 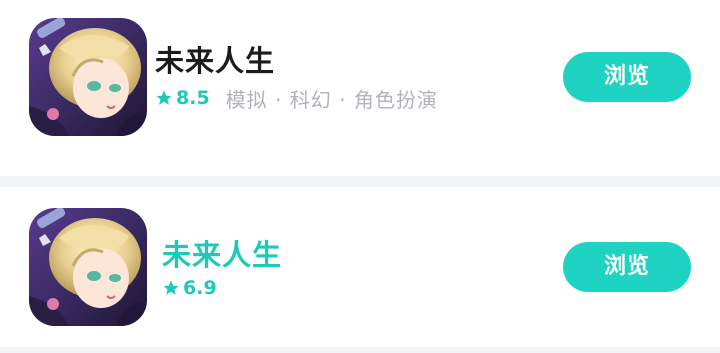 I want to click on rating-value: 8.5, so click(x=193, y=98).